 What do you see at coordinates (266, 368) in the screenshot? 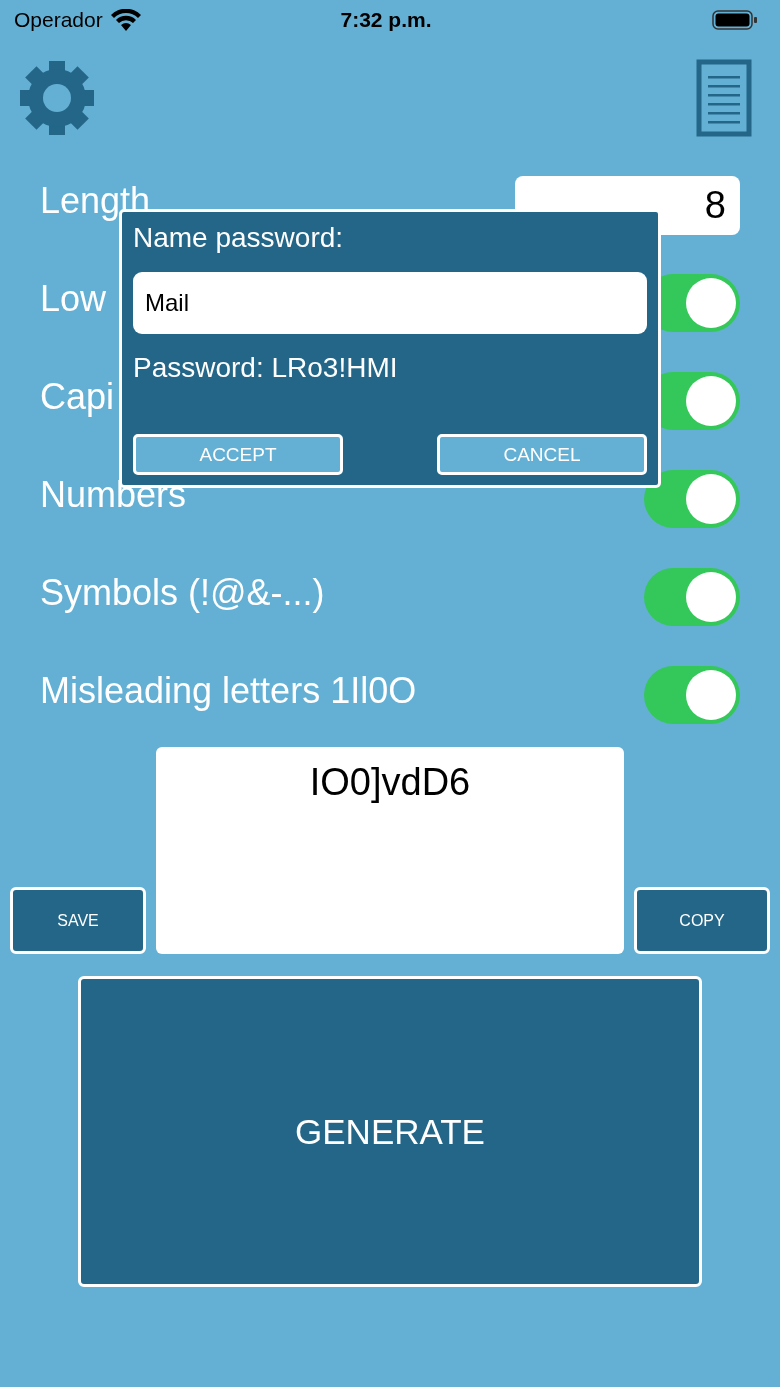
I see `password-text: Password: LRo3!HMI` at bounding box center [266, 368].